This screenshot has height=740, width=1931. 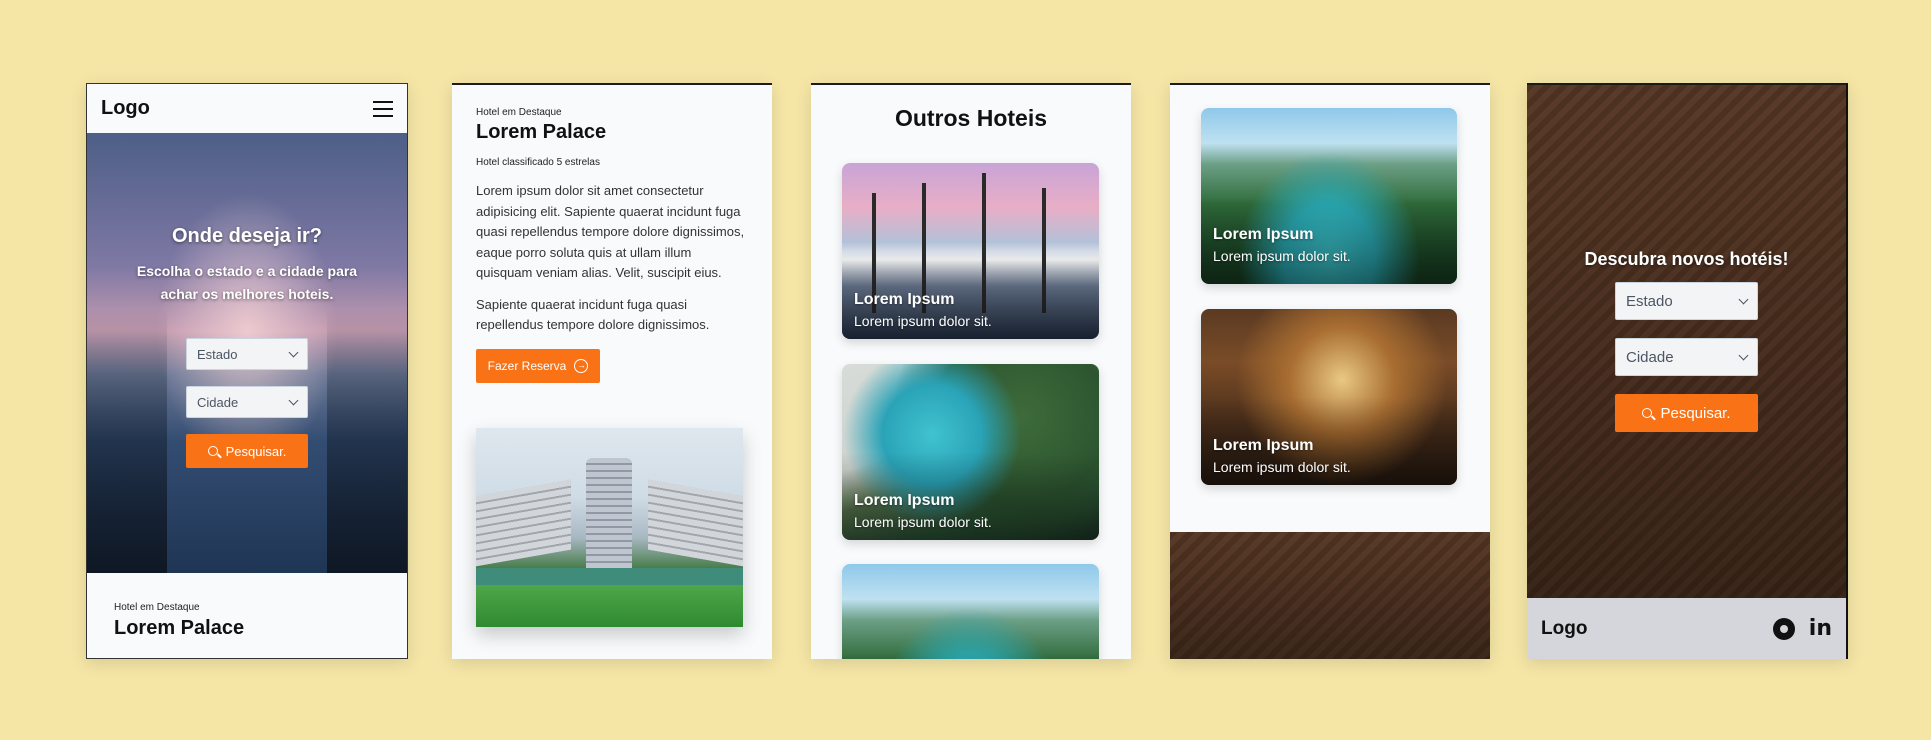 I want to click on linkedin-icon: in, so click(x=1820, y=628).